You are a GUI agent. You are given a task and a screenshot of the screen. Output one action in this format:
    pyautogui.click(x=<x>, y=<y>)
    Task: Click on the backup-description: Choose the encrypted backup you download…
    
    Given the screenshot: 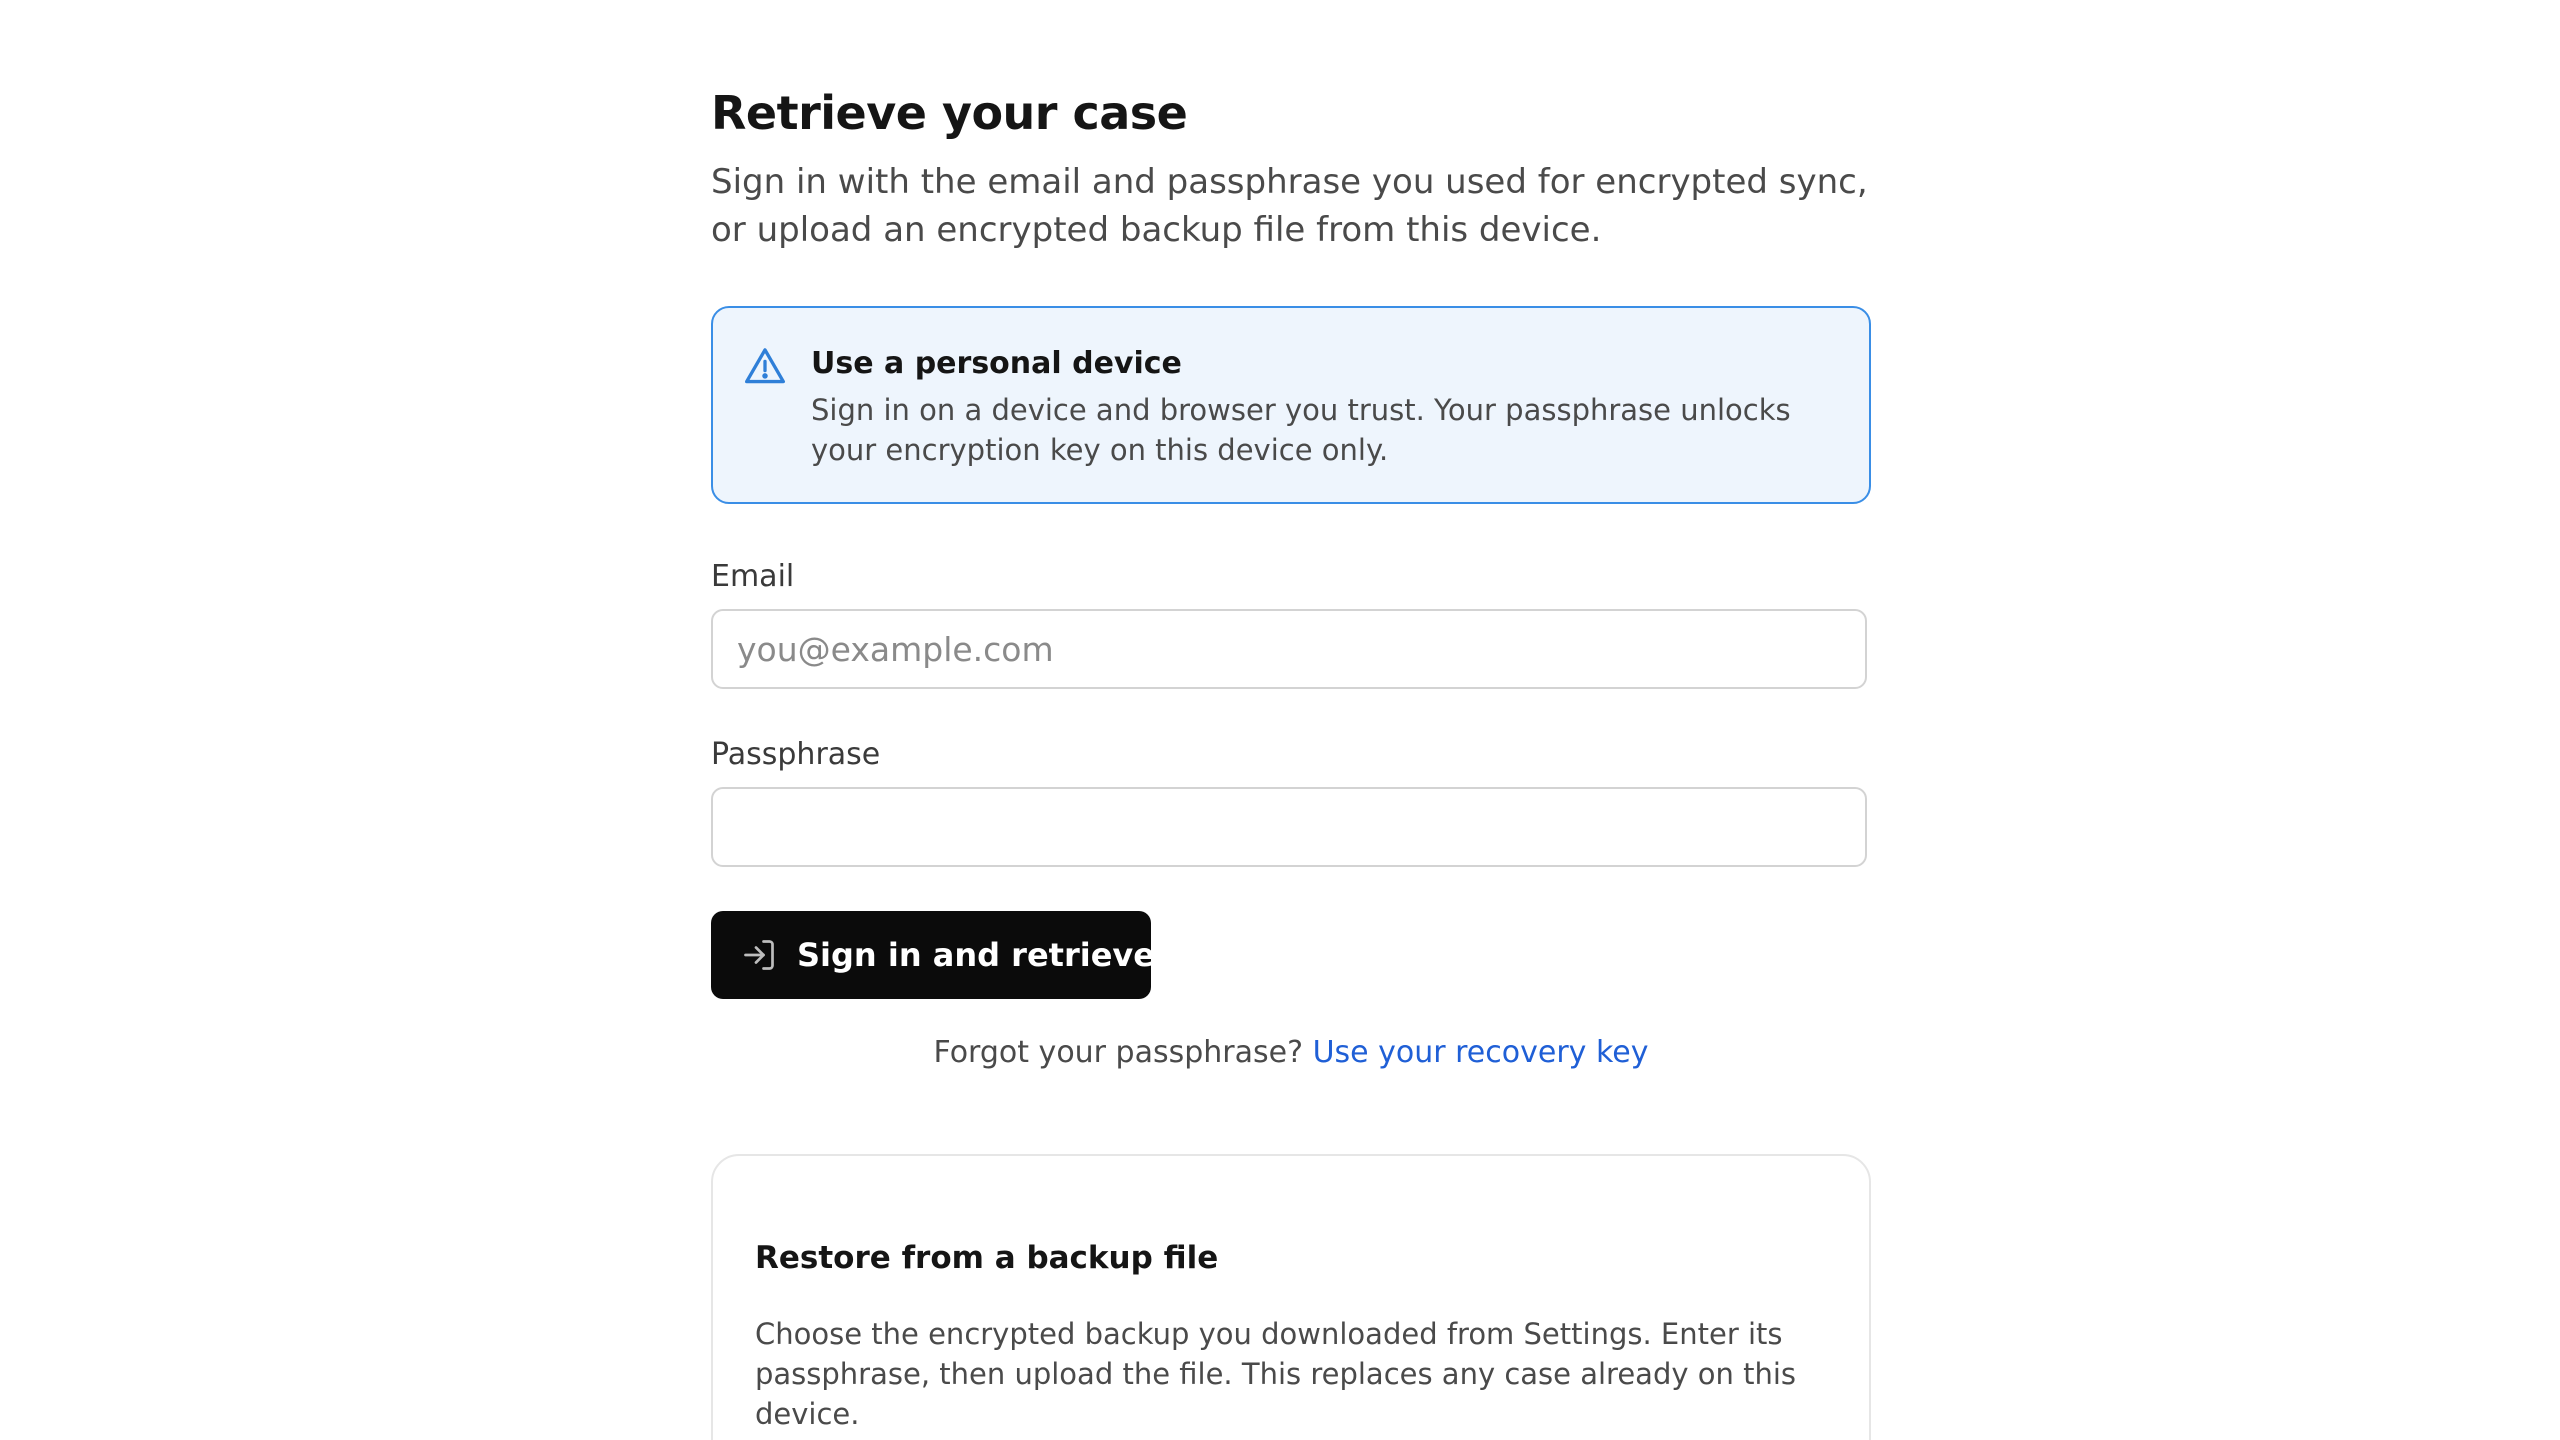 What is the action you would take?
    pyautogui.click(x=1275, y=1374)
    